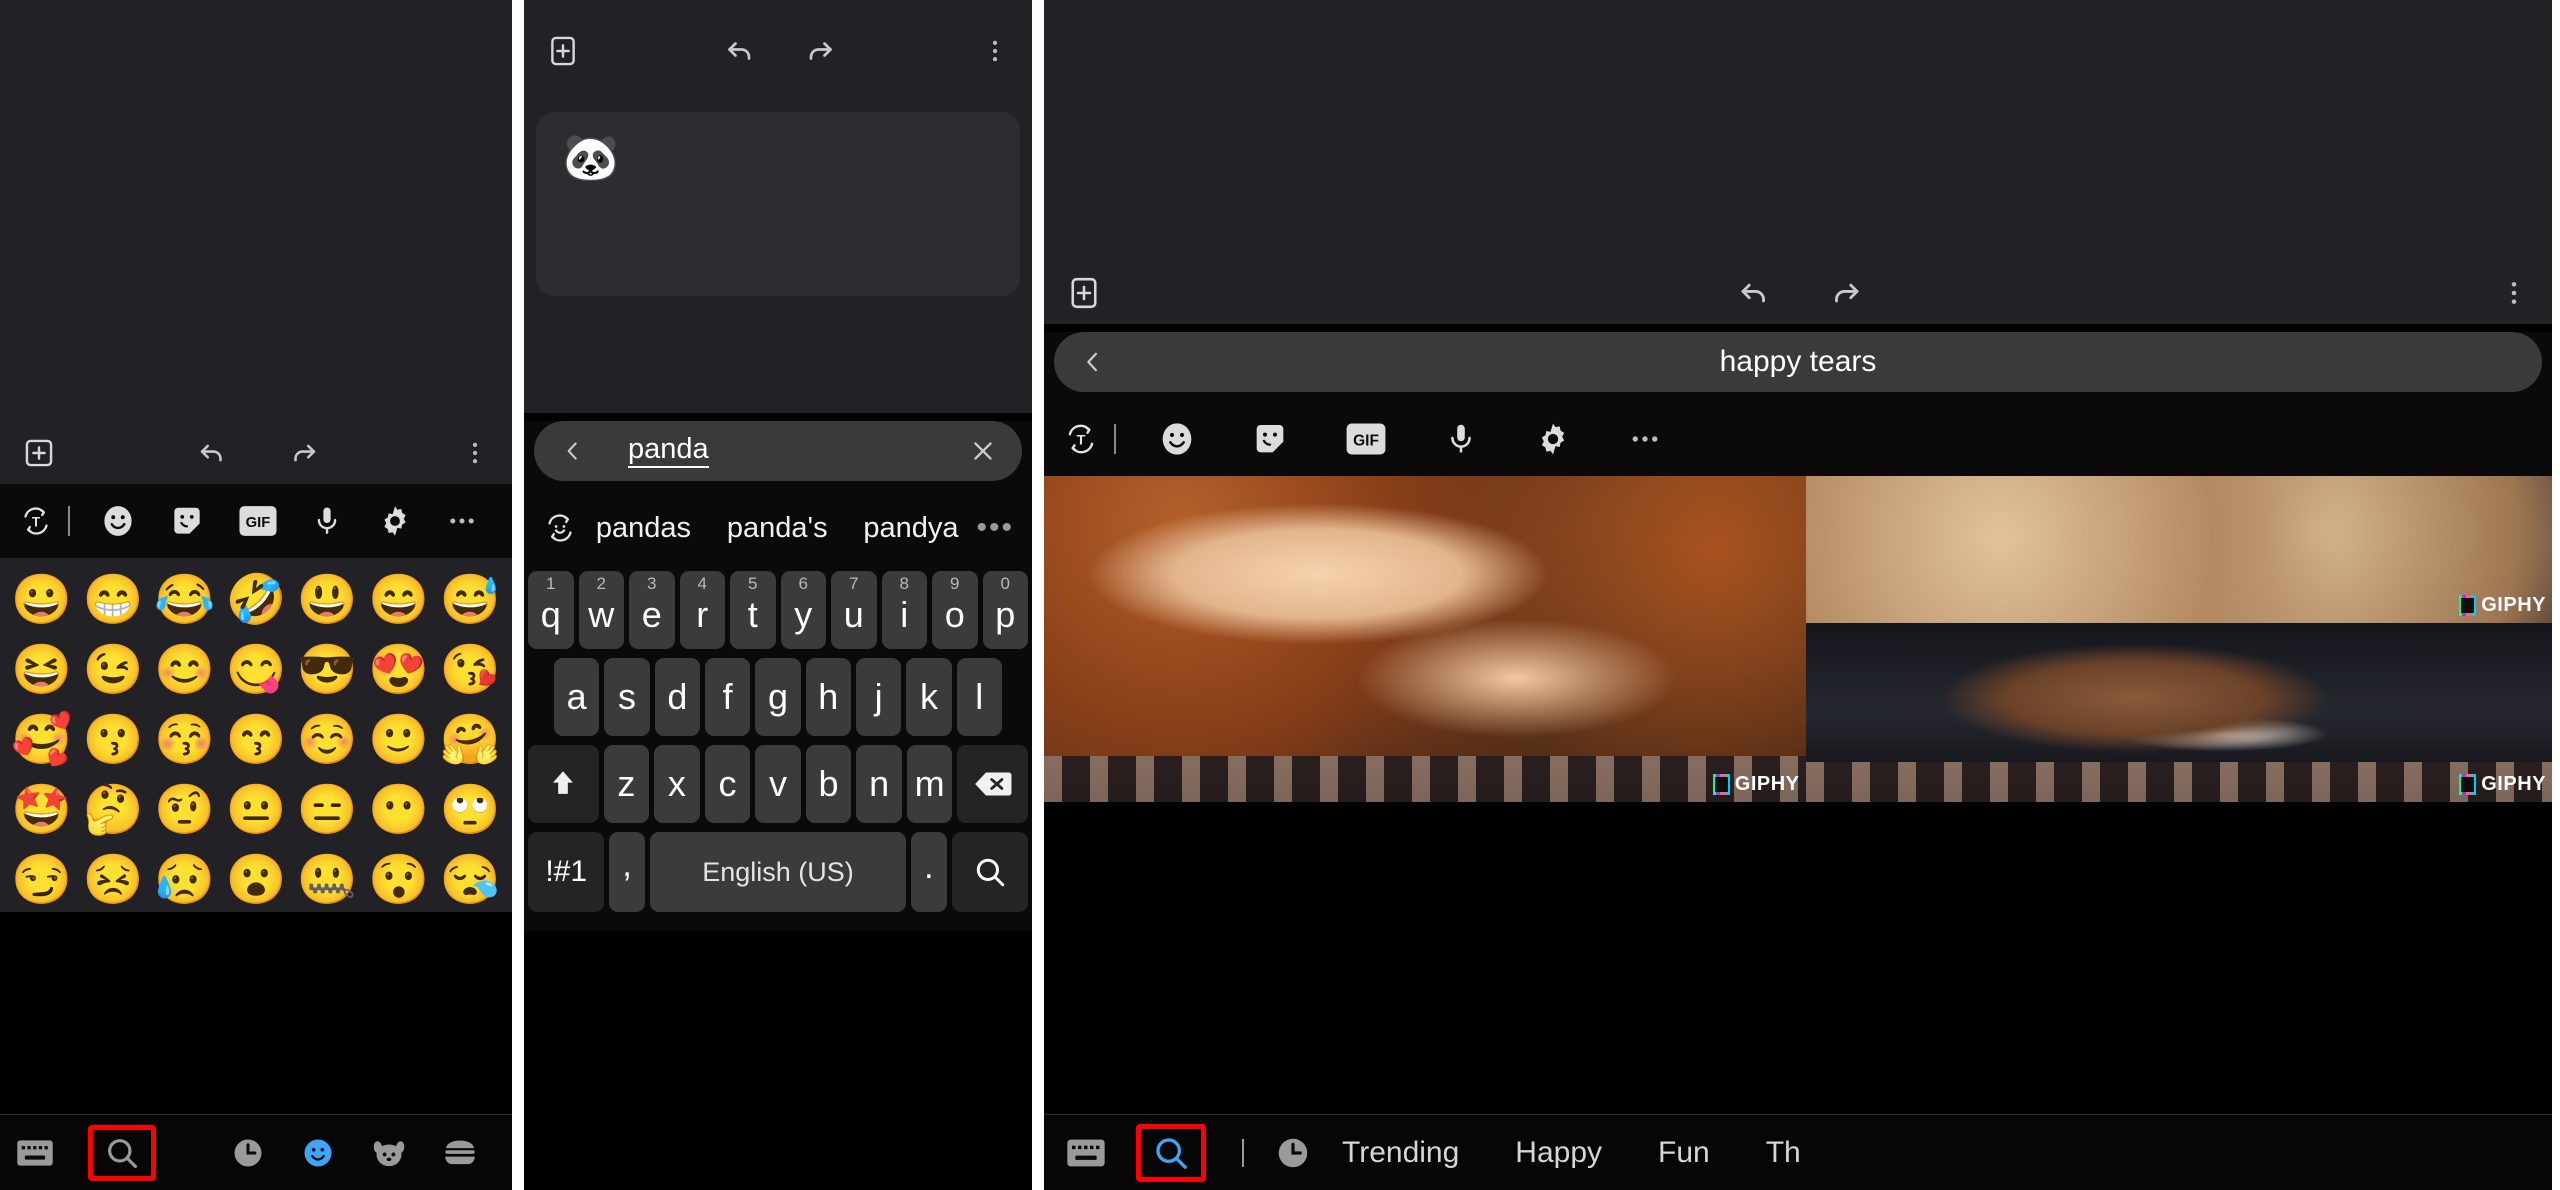  What do you see at coordinates (677, 697) in the screenshot?
I see `key-d: d` at bounding box center [677, 697].